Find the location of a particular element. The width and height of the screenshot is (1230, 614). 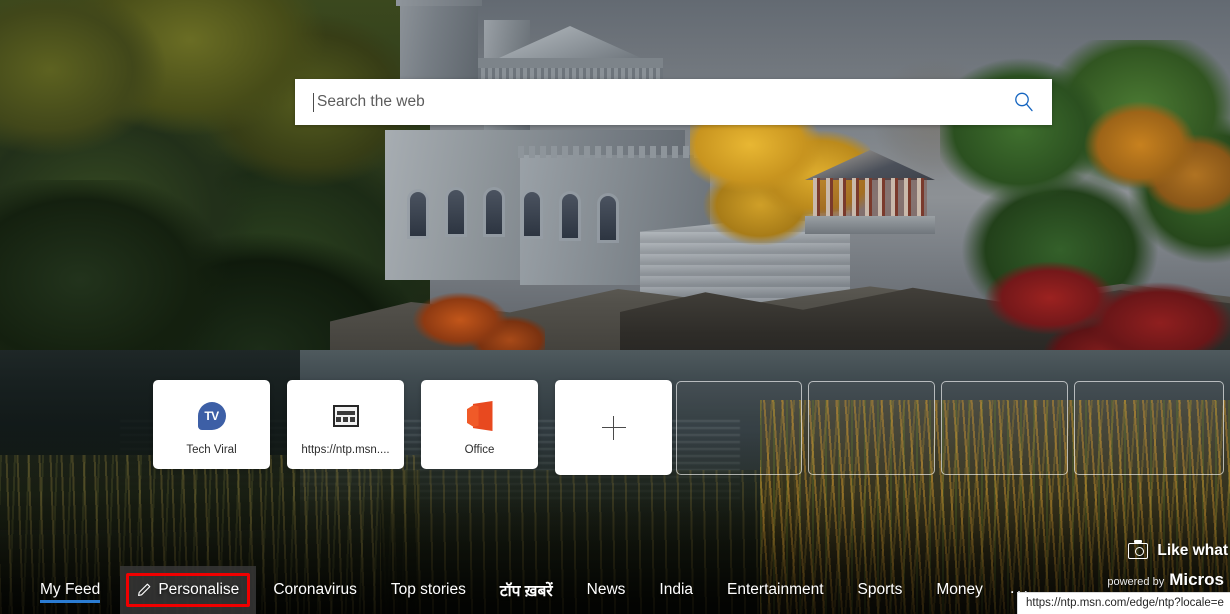

nav-item-money: Money is located at coordinates (959, 590).